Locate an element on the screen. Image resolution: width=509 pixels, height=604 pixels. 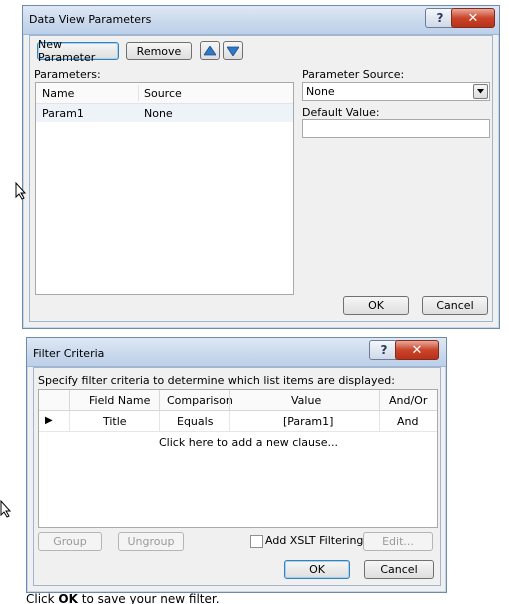
parameter-source-value: None is located at coordinates (320, 91).